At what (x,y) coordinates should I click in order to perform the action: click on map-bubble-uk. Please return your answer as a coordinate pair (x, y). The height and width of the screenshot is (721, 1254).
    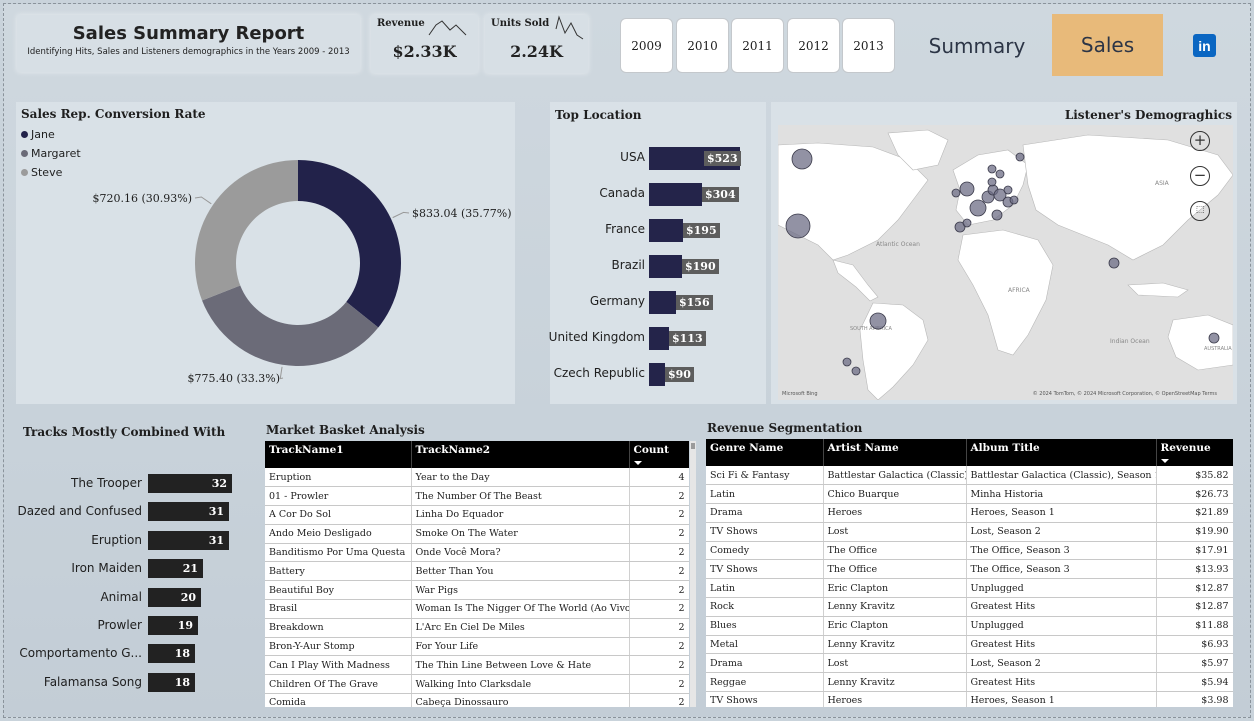
    Looking at the image, I should click on (967, 189).